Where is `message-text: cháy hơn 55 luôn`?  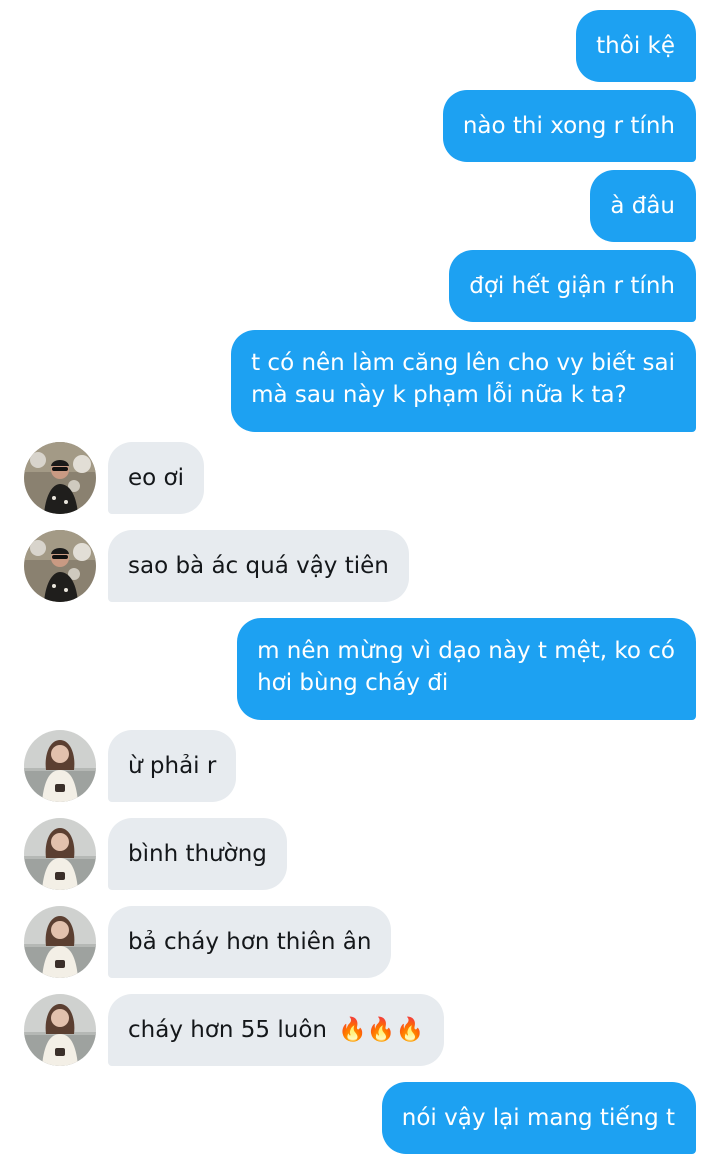
message-text: cháy hơn 55 luôn is located at coordinates (227, 1030).